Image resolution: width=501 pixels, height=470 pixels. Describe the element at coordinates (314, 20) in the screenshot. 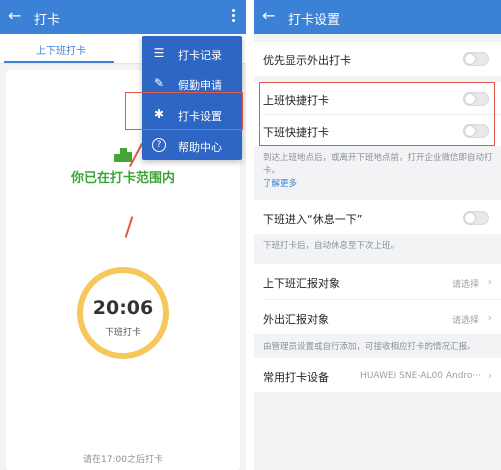

I see `page-title: 打卡设置` at that location.